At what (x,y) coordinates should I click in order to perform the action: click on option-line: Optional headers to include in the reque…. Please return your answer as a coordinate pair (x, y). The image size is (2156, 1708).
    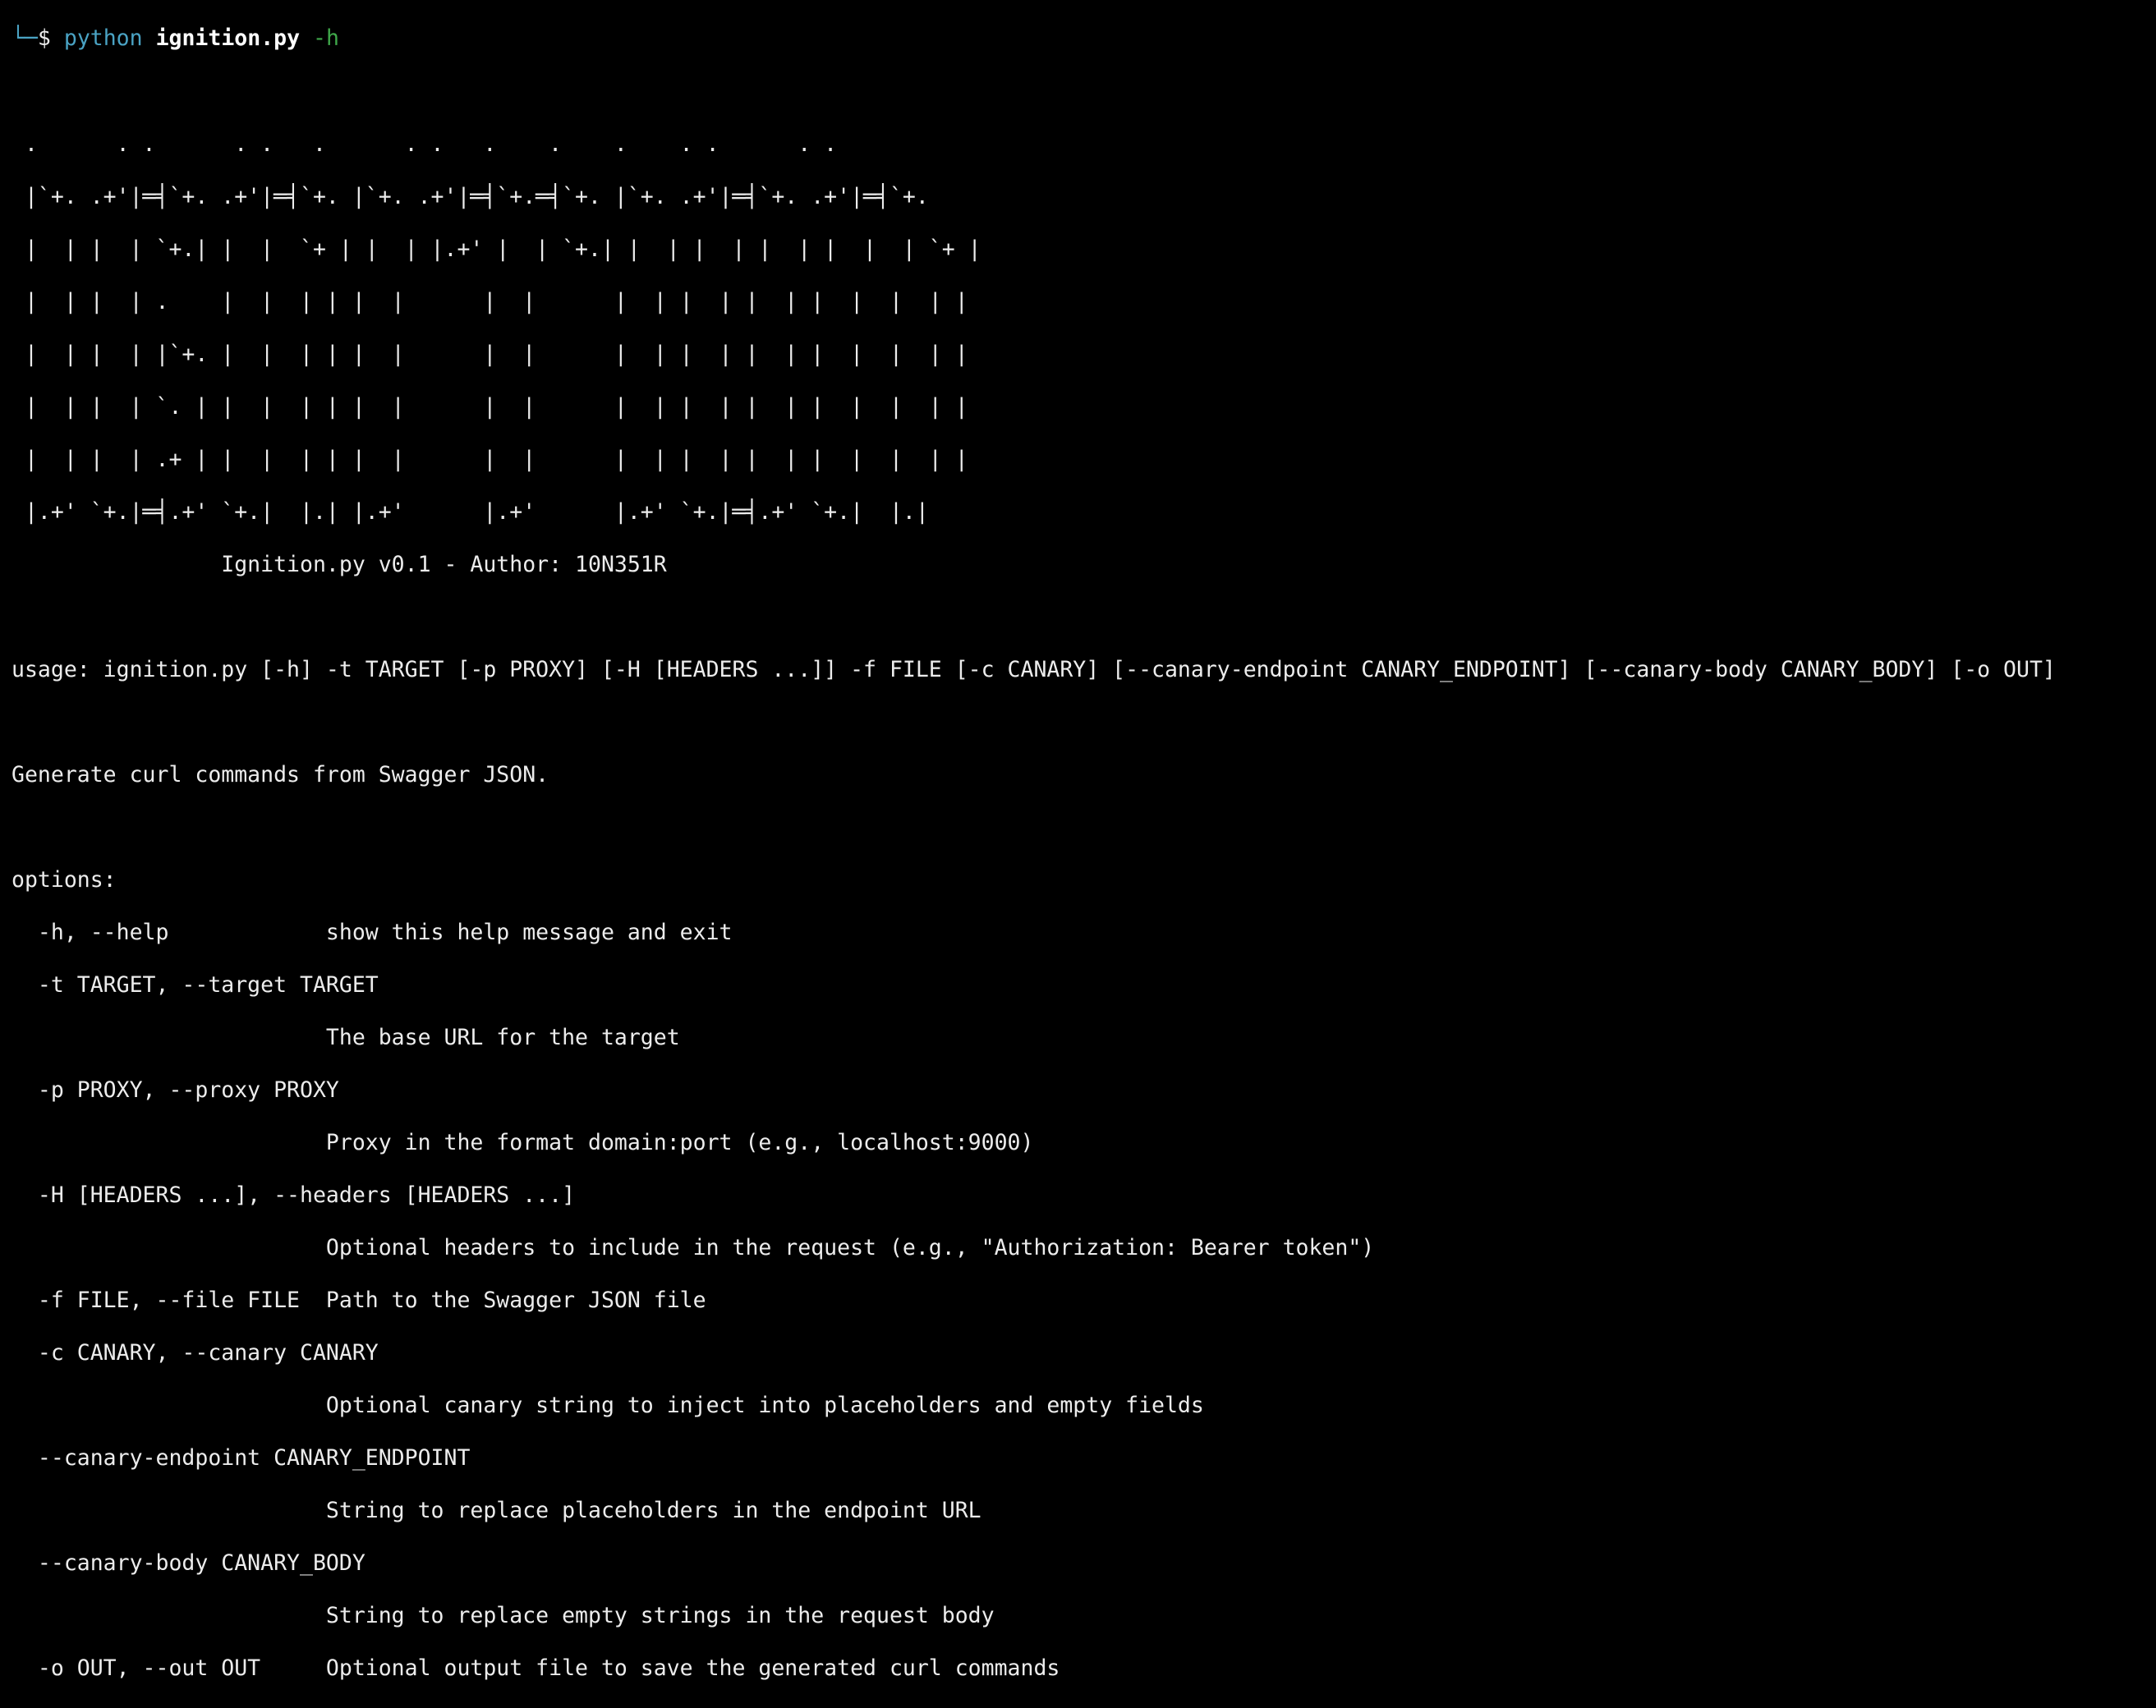
    Looking at the image, I should click on (693, 1247).